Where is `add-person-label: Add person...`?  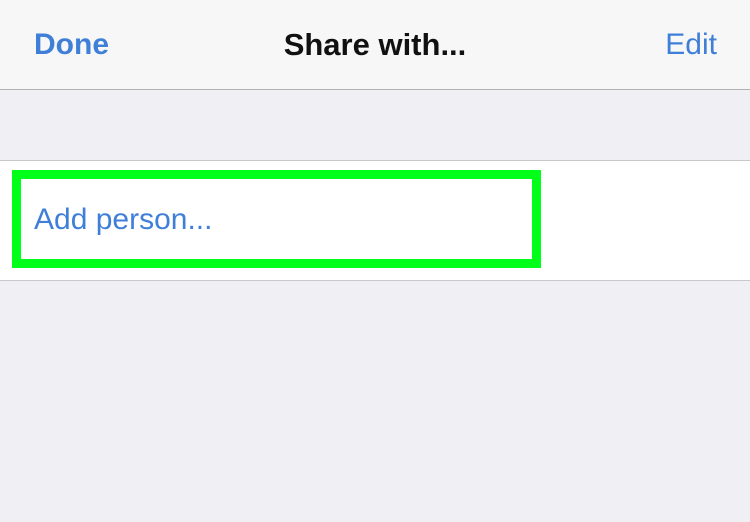
add-person-label: Add person... is located at coordinates (123, 219).